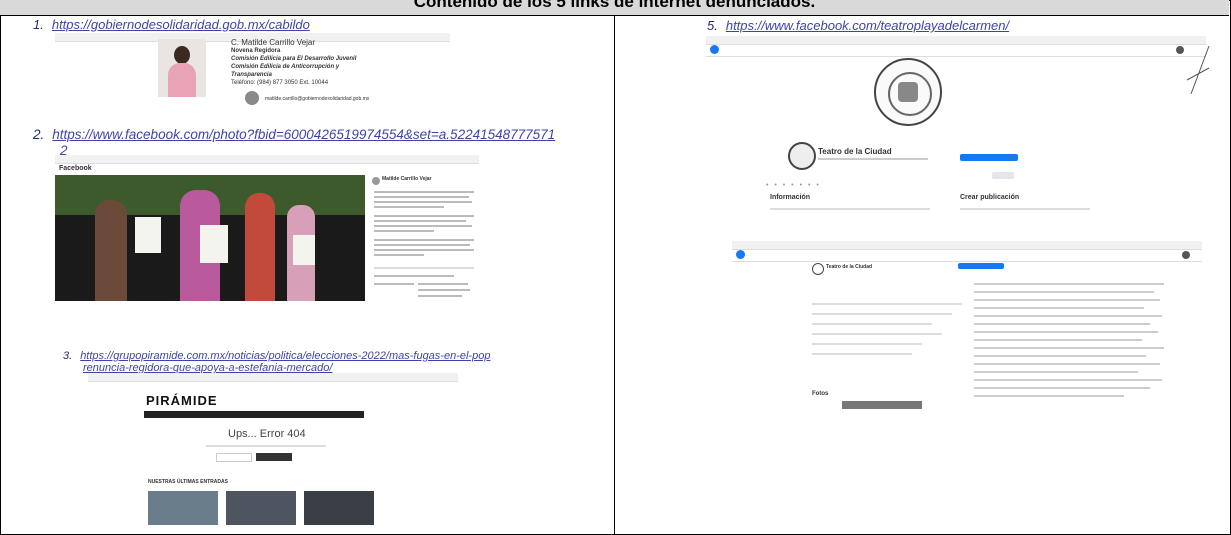 This screenshot has width=1231, height=535. I want to click on send-message-button, so click(989, 157).